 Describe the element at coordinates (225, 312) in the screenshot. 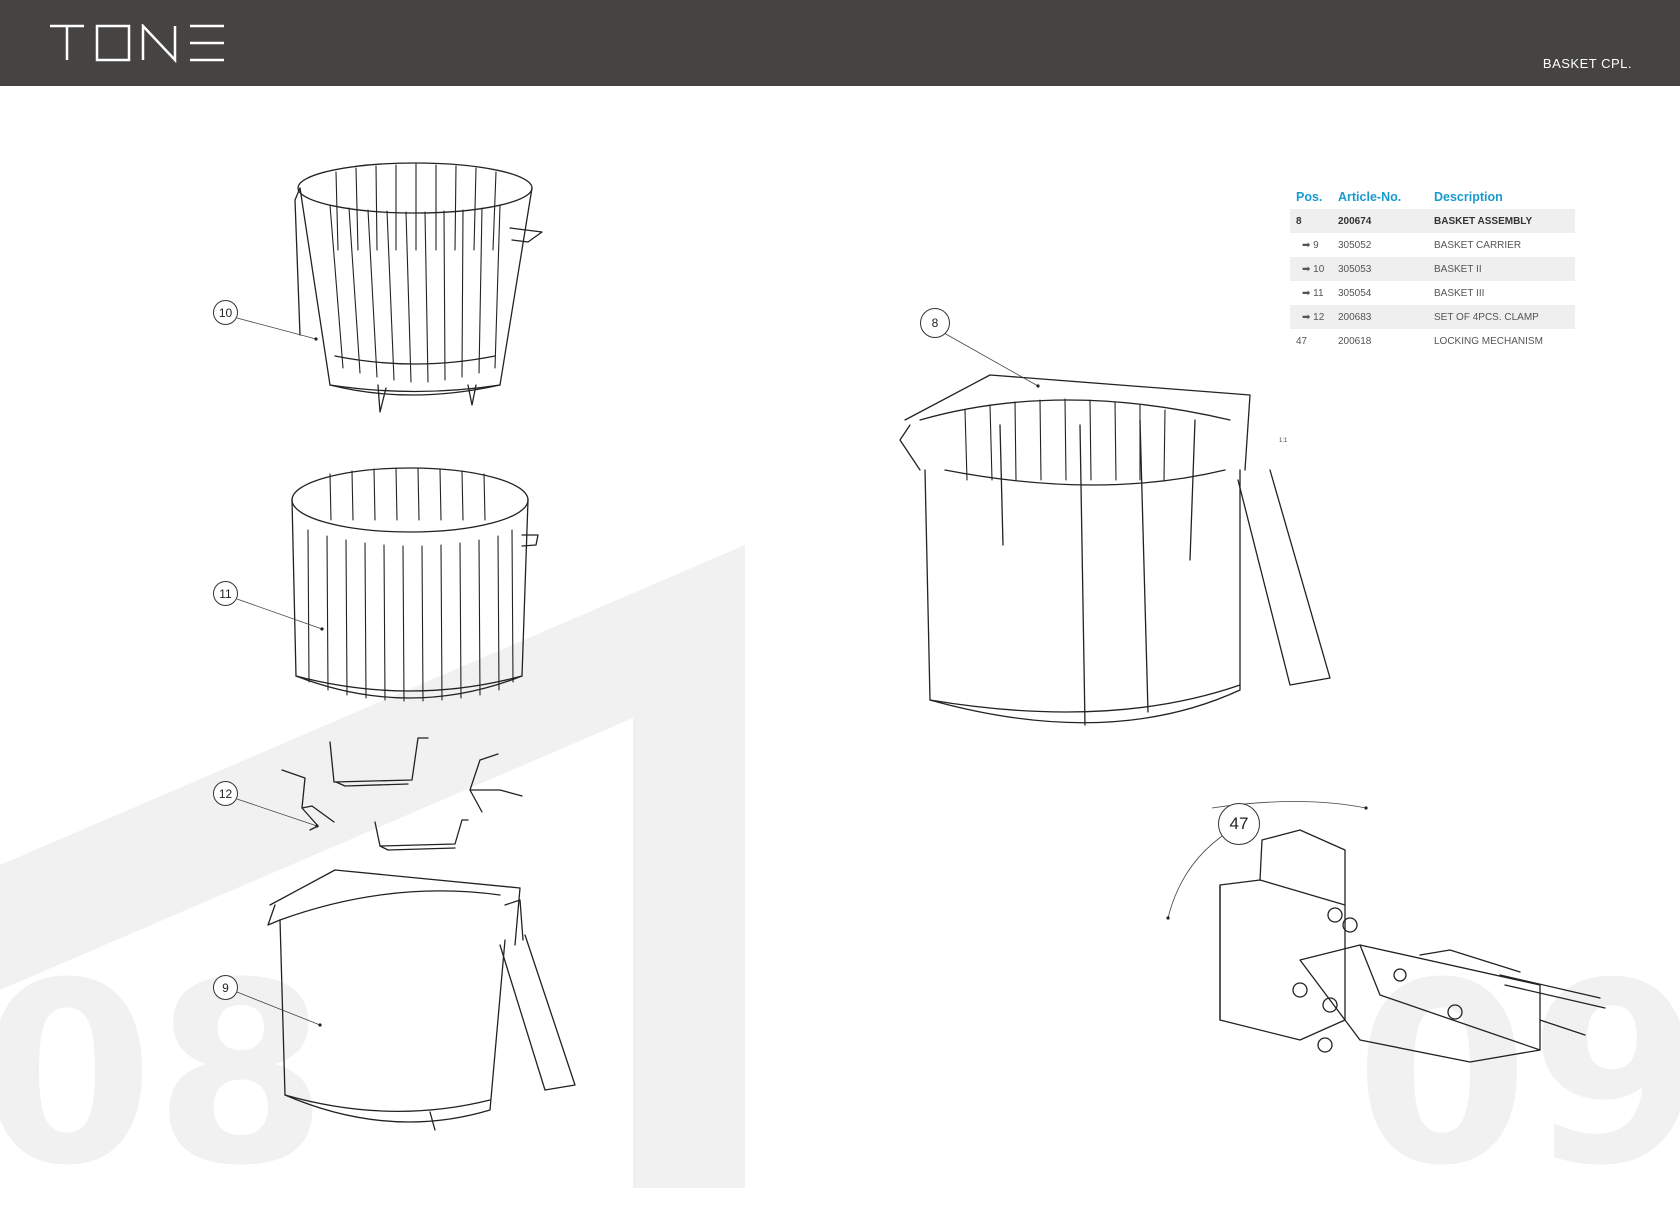

I see `callout-10: 10` at that location.